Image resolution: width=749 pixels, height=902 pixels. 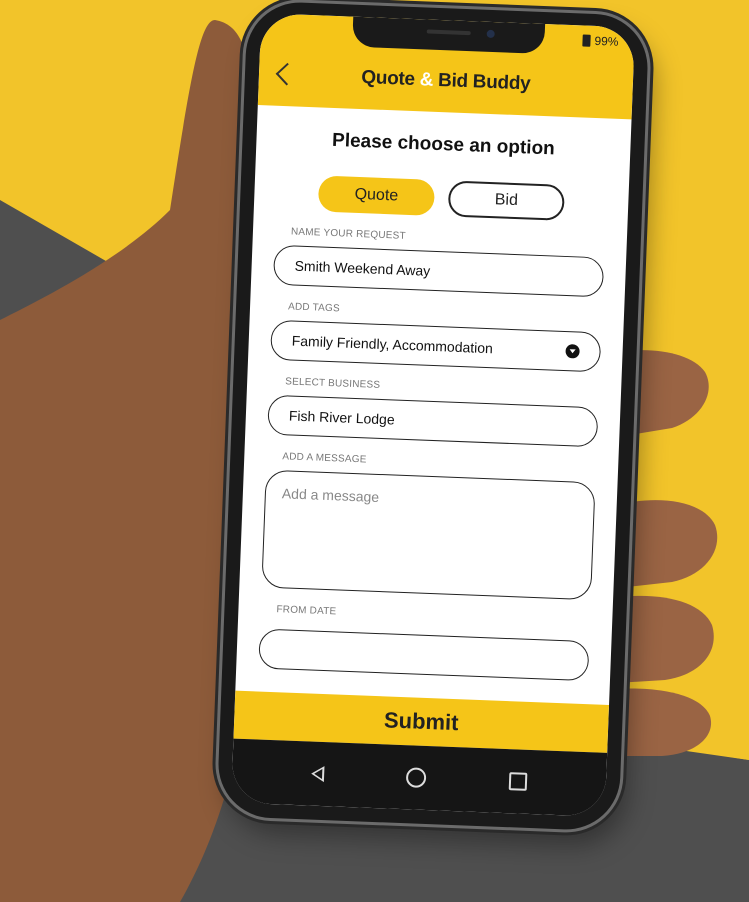 I want to click on request-name-input: Smith Weekend Away, so click(x=438, y=271).